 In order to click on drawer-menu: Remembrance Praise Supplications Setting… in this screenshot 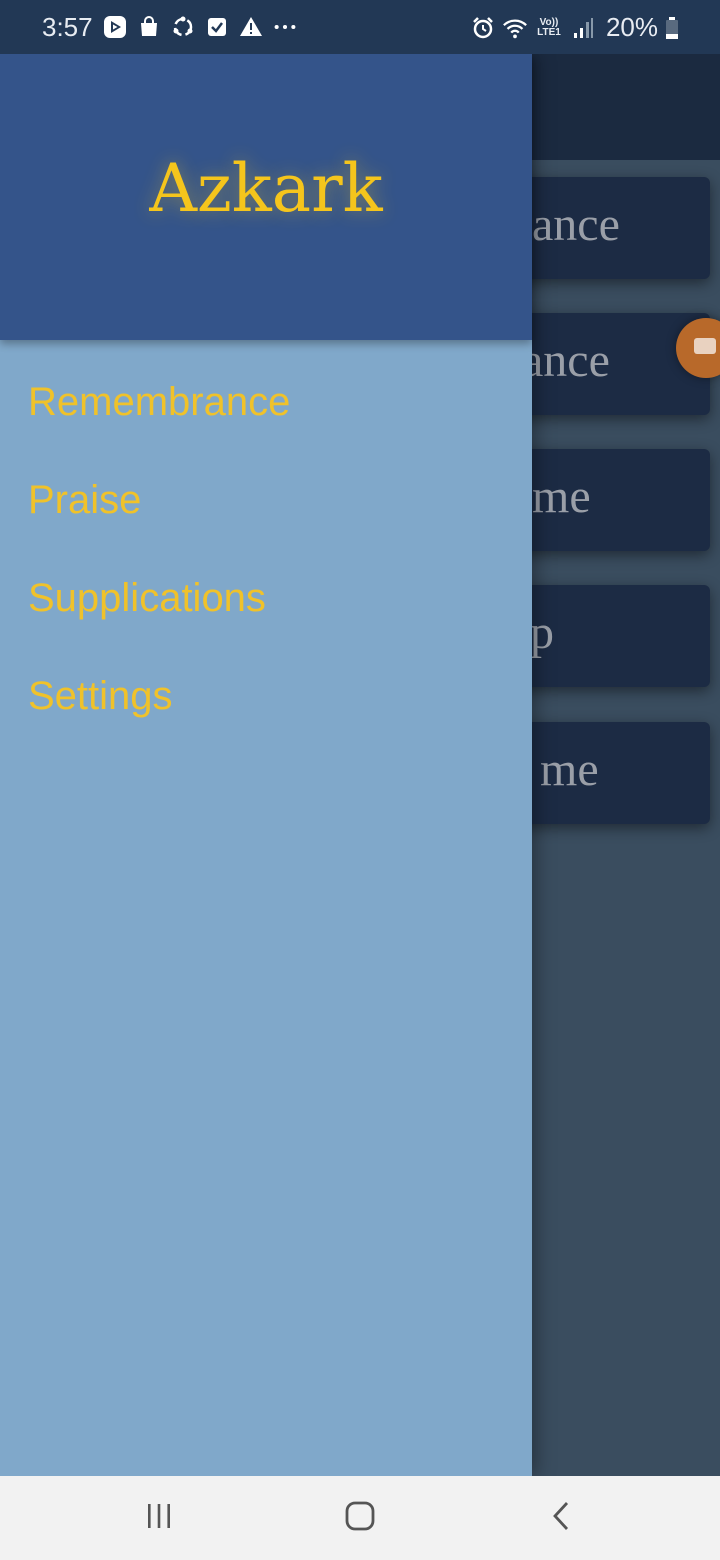, I will do `click(159, 570)`.